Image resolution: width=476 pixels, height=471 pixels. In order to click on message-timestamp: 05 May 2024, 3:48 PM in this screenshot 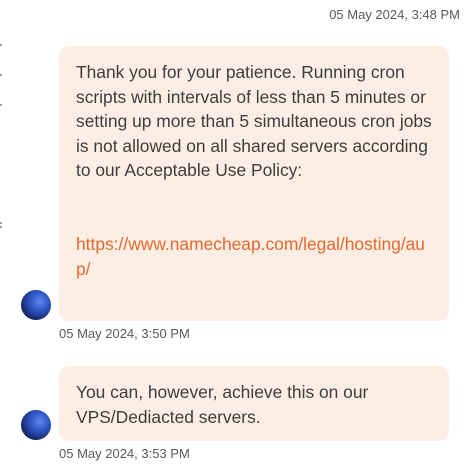, I will do `click(394, 14)`.